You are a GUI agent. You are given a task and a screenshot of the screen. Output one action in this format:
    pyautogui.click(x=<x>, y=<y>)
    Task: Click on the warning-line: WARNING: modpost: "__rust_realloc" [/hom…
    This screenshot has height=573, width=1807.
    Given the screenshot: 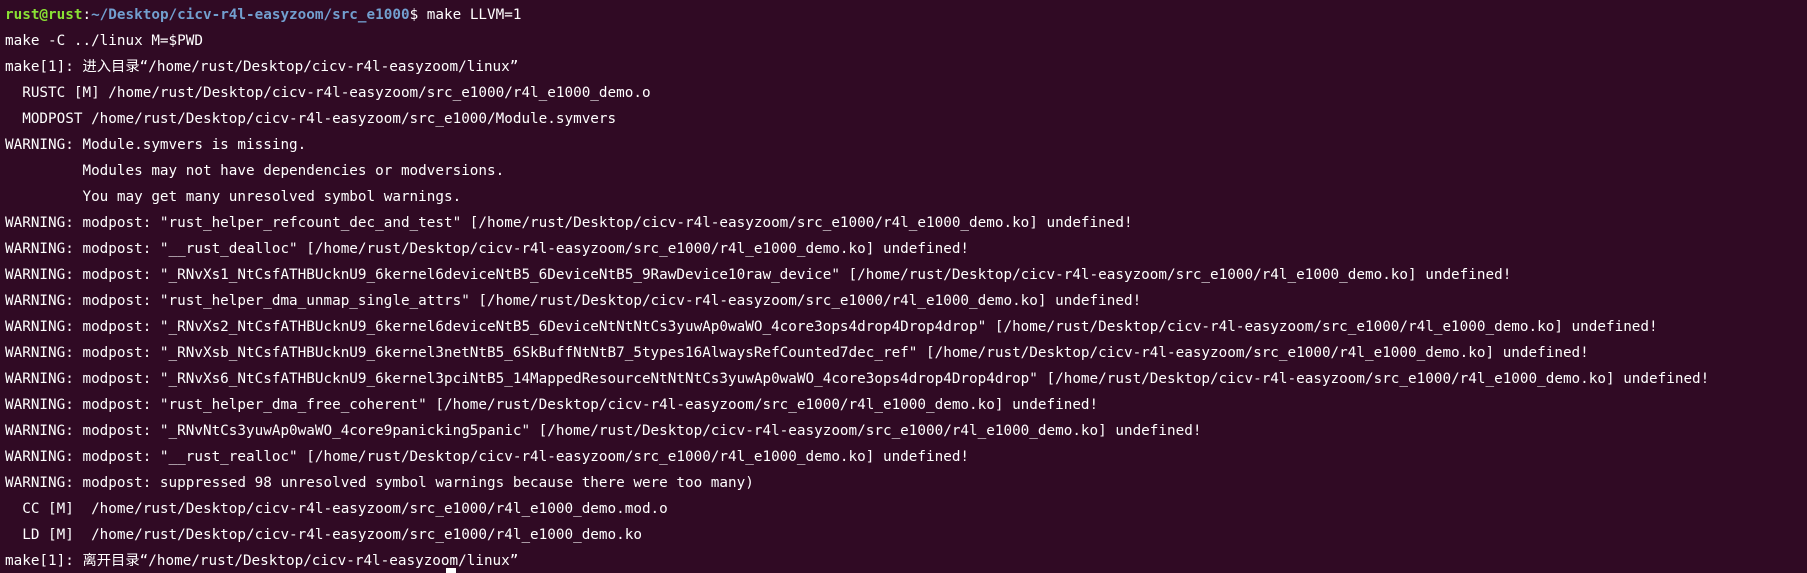 What is the action you would take?
    pyautogui.click(x=487, y=457)
    